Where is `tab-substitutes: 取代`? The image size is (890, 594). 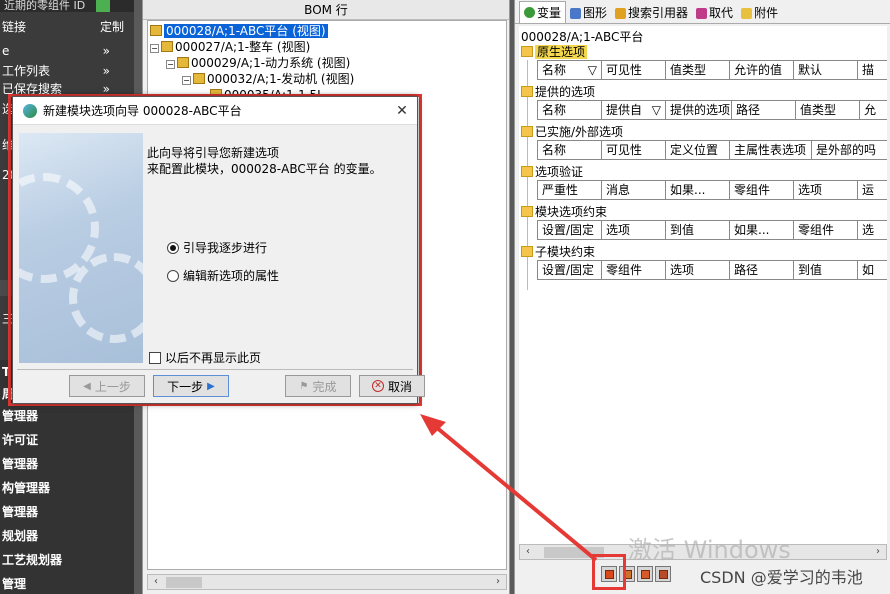
tab-substitutes: 取代 is located at coordinates (714, 13).